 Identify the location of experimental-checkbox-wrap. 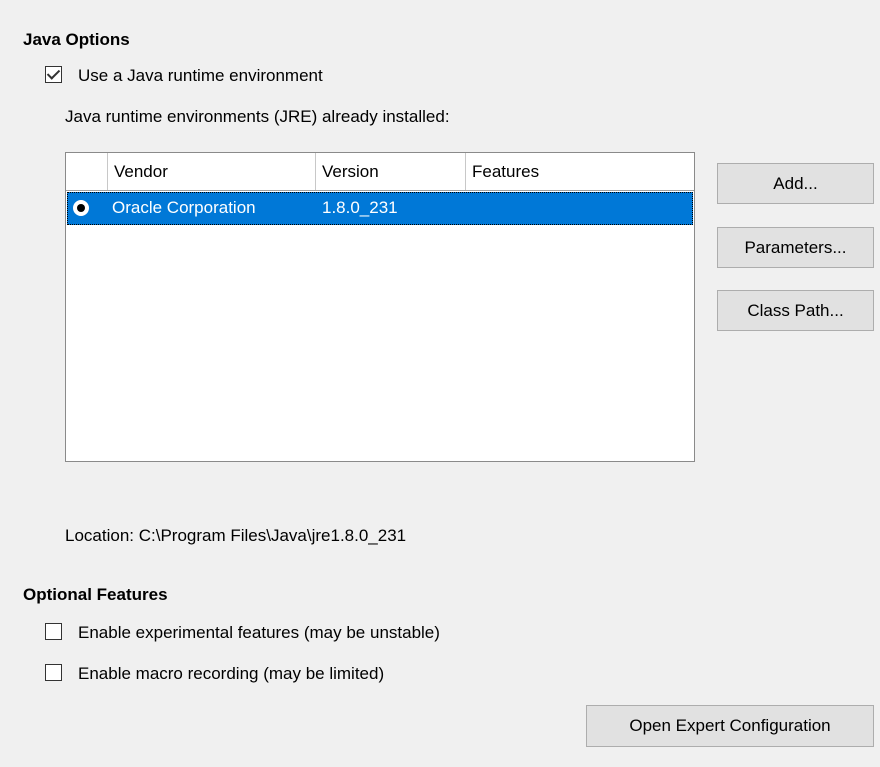
(55, 633).